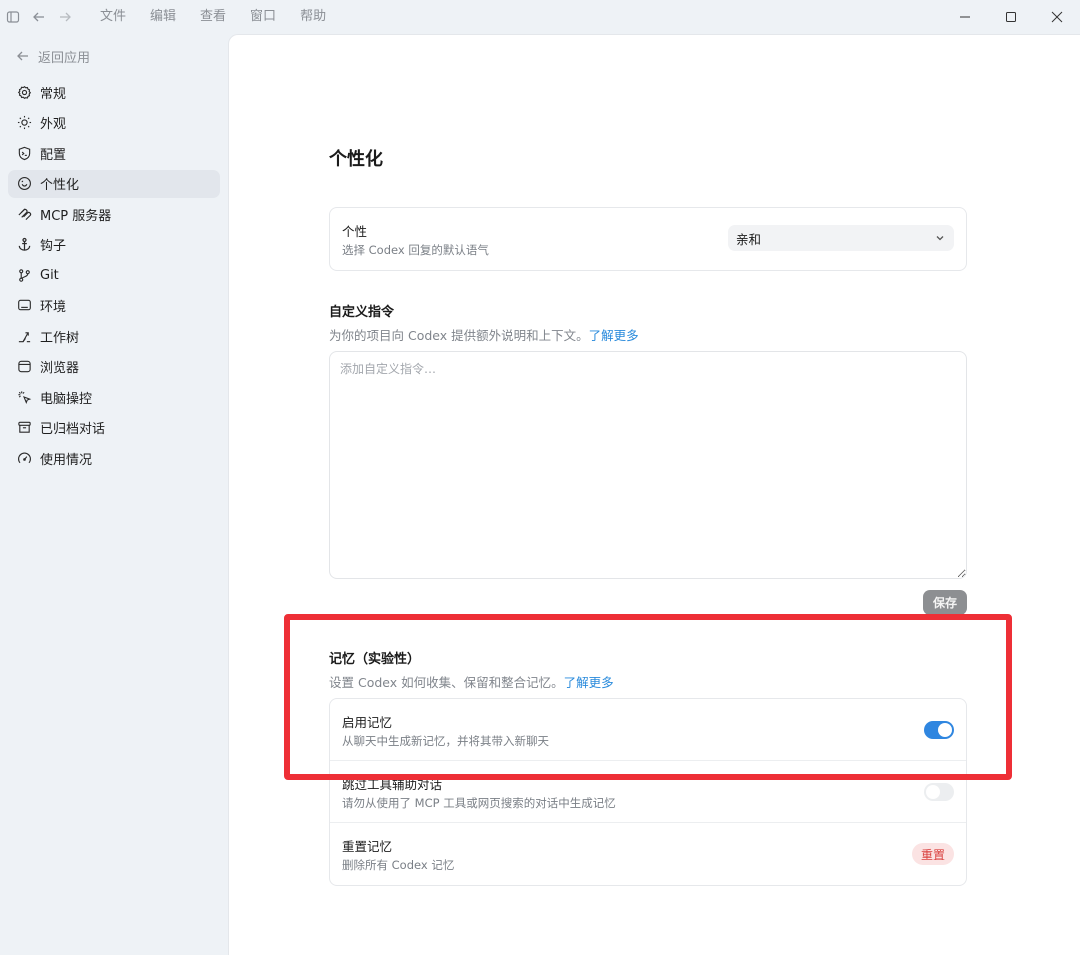 This screenshot has width=1080, height=955. What do you see at coordinates (355, 231) in the screenshot?
I see `personality-title: 个性` at bounding box center [355, 231].